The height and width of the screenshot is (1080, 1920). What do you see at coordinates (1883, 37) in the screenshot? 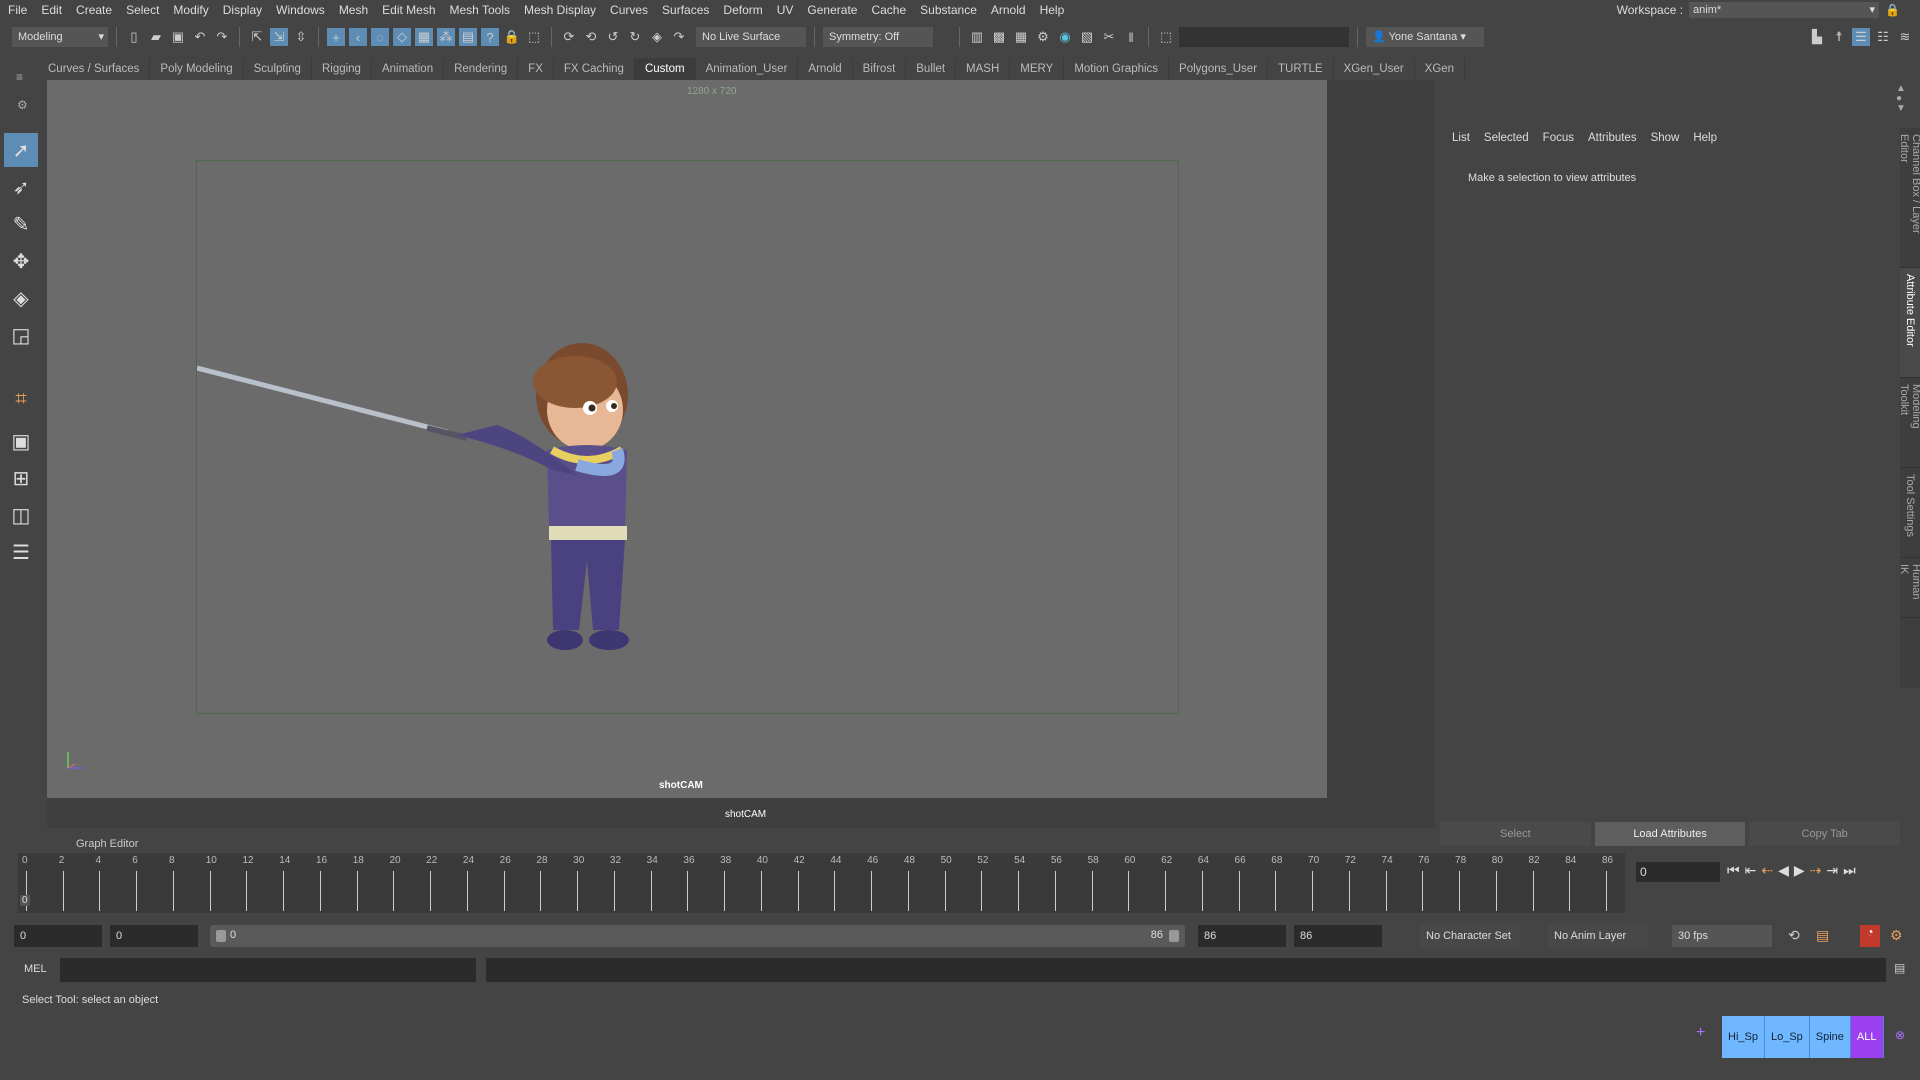
I see `tool-settings-icon: ☷` at bounding box center [1883, 37].